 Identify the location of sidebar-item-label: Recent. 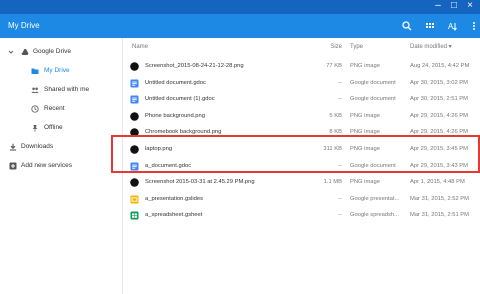
(54, 108).